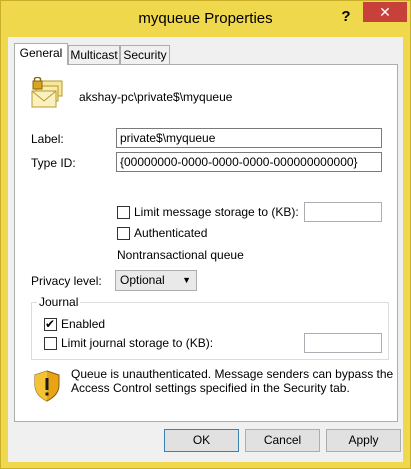 This screenshot has width=411, height=469. What do you see at coordinates (47, 139) in the screenshot?
I see `label-caption: Label:` at bounding box center [47, 139].